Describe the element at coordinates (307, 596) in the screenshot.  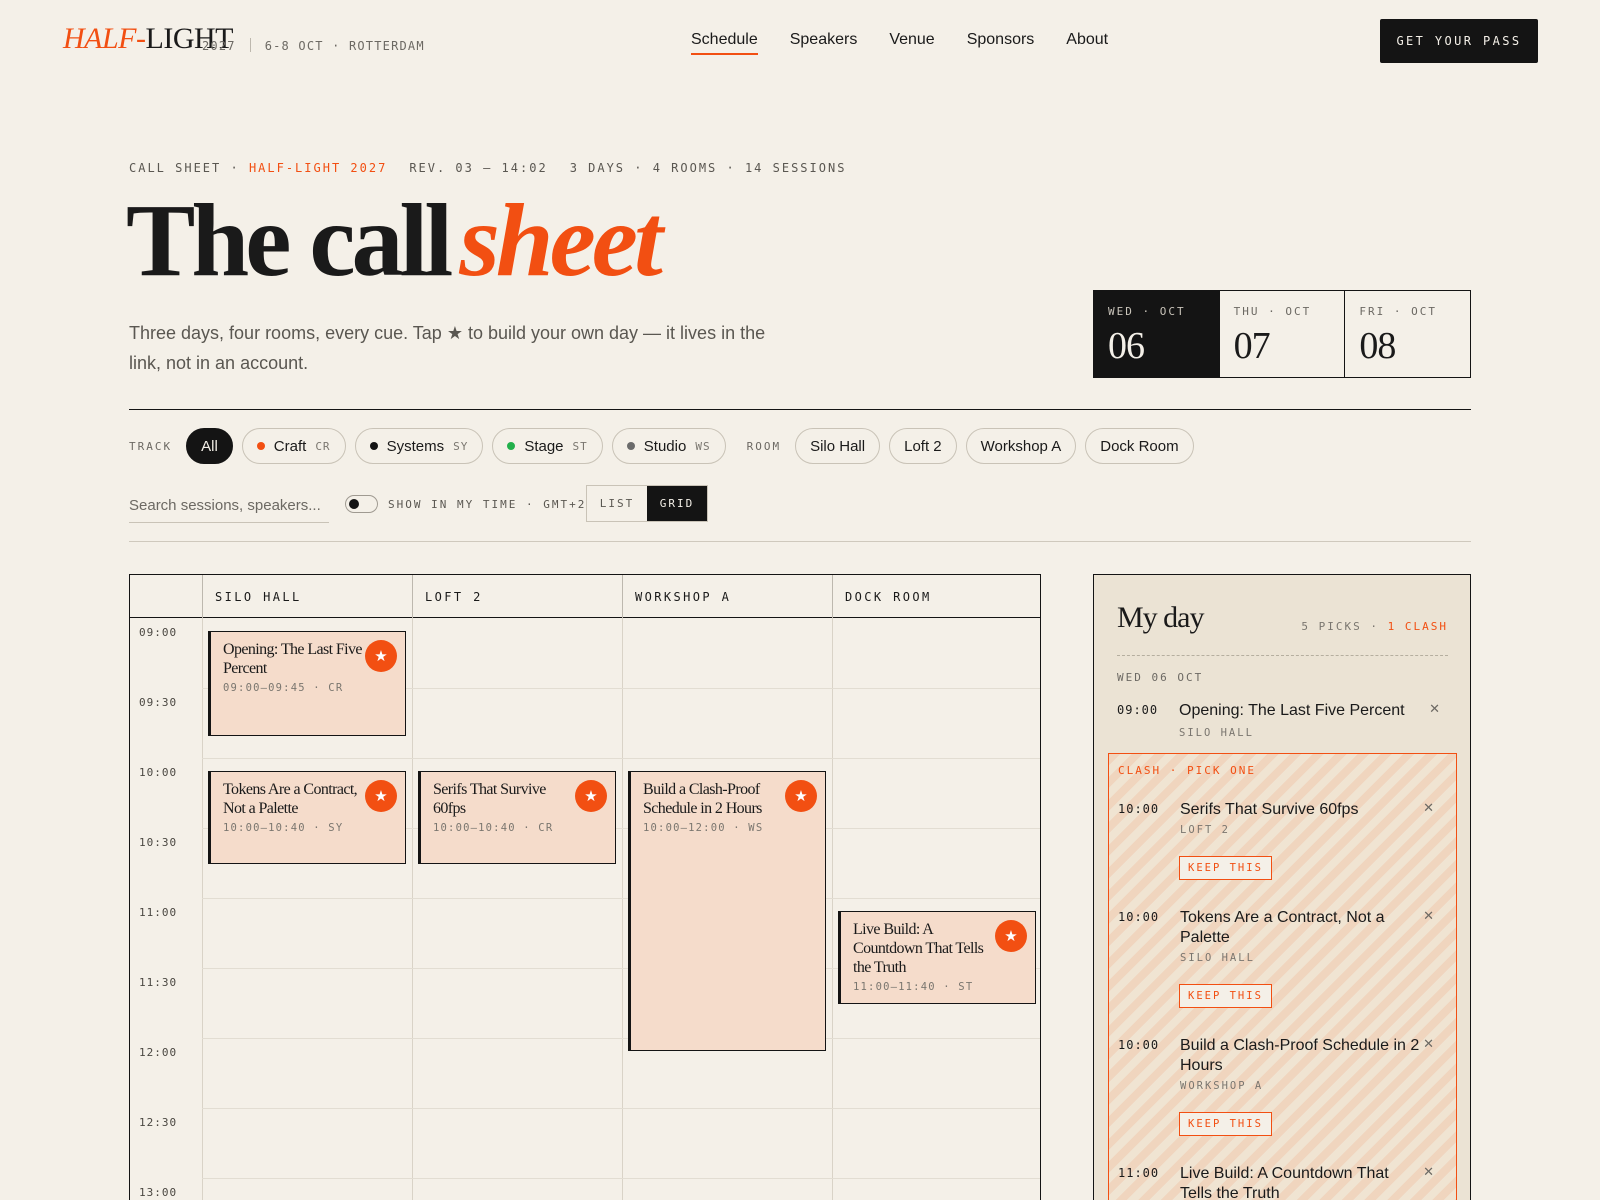
I see `room-header-silo-hall: SILO HALL` at that location.